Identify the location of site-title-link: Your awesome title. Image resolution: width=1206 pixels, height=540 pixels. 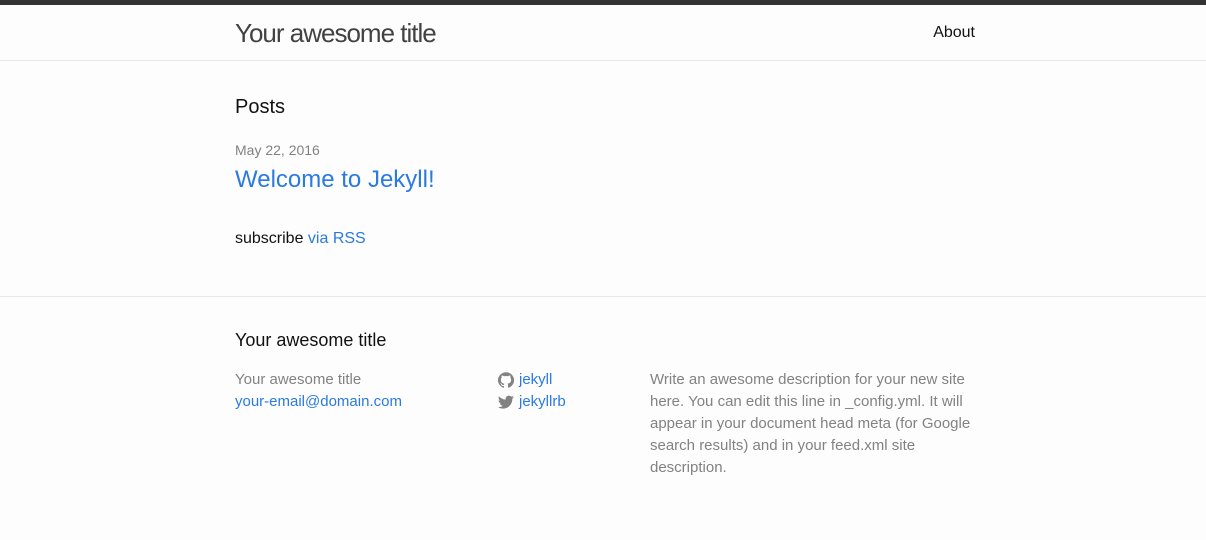
(336, 33).